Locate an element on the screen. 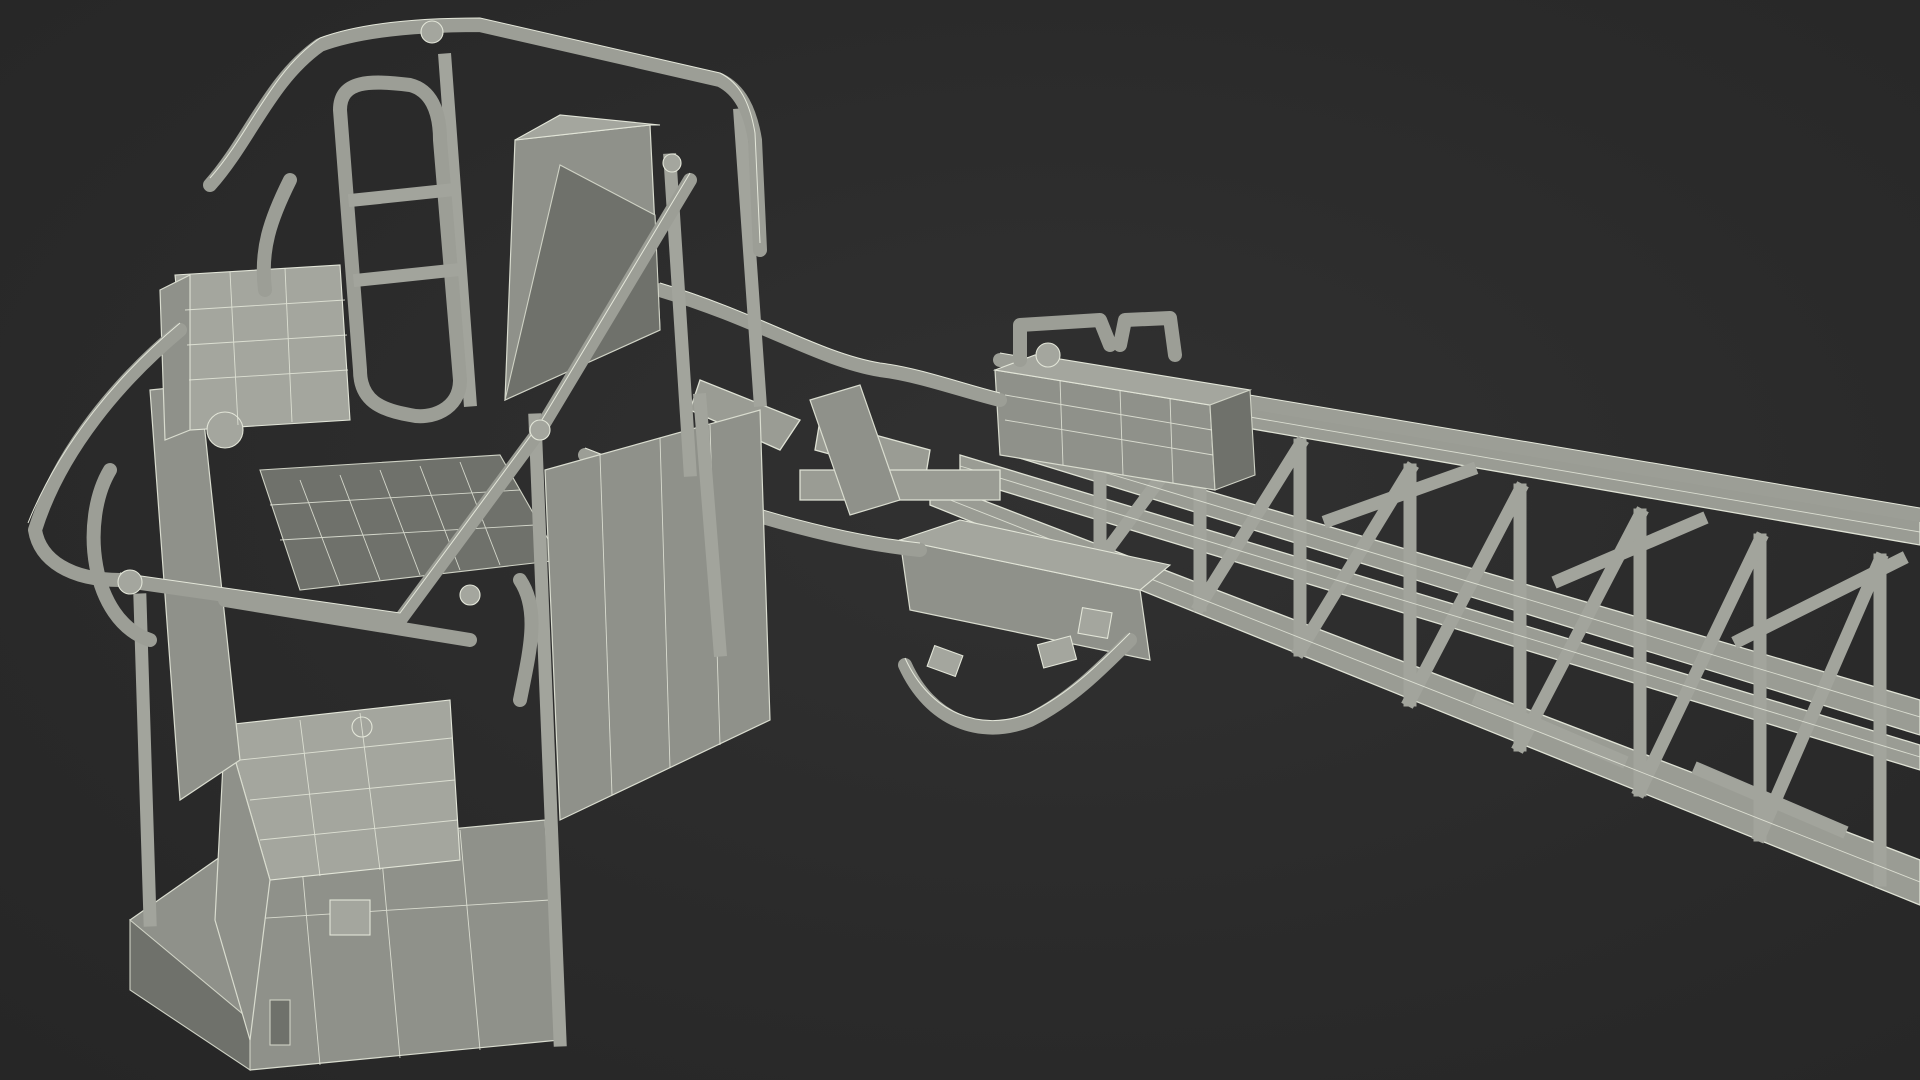 The image size is (1920, 1080). control-box-side is located at coordinates (1232, 440).